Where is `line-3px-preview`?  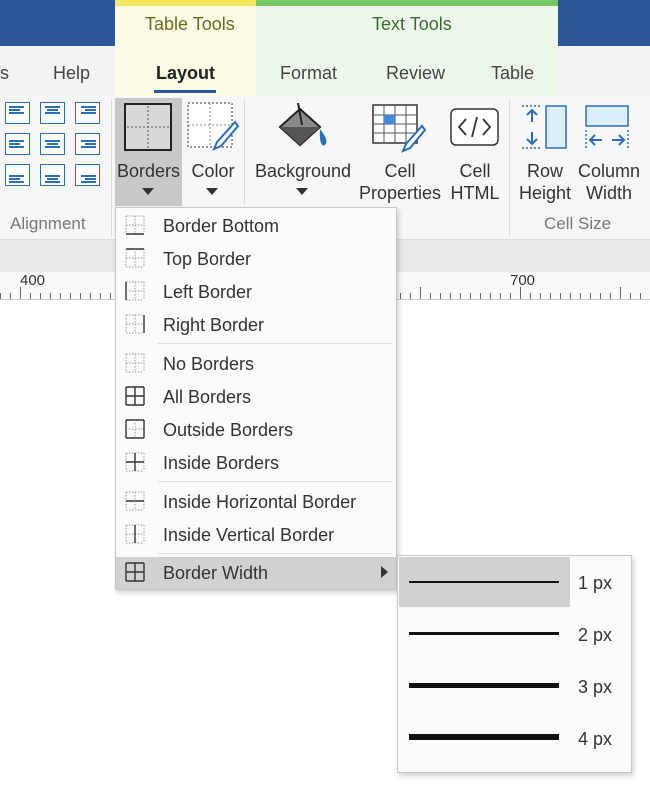
line-3px-preview is located at coordinates (484, 685).